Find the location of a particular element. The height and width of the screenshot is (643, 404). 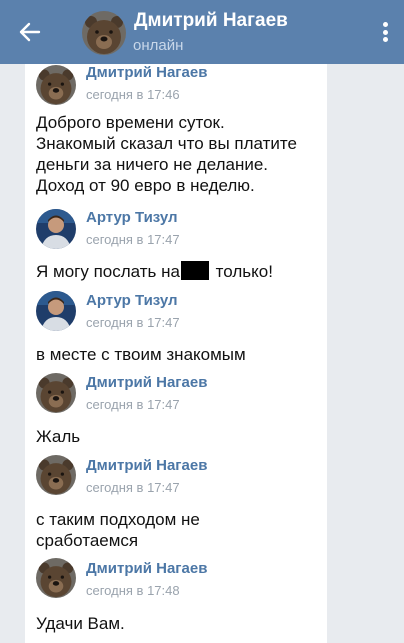

back-button is located at coordinates (30, 32).